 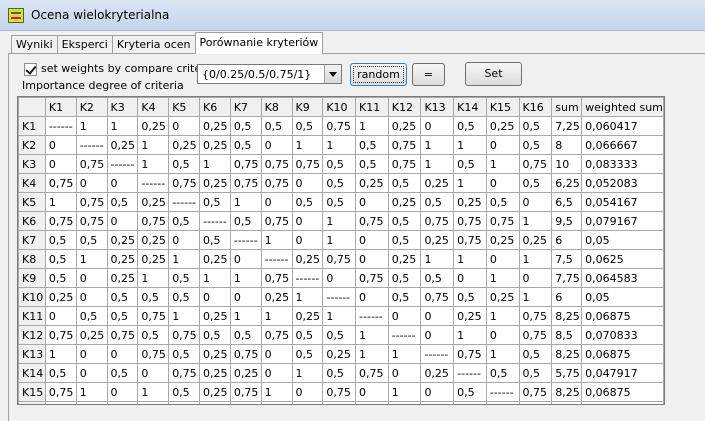 What do you see at coordinates (622, 221) in the screenshot?
I see `table-cell: 0,079167` at bounding box center [622, 221].